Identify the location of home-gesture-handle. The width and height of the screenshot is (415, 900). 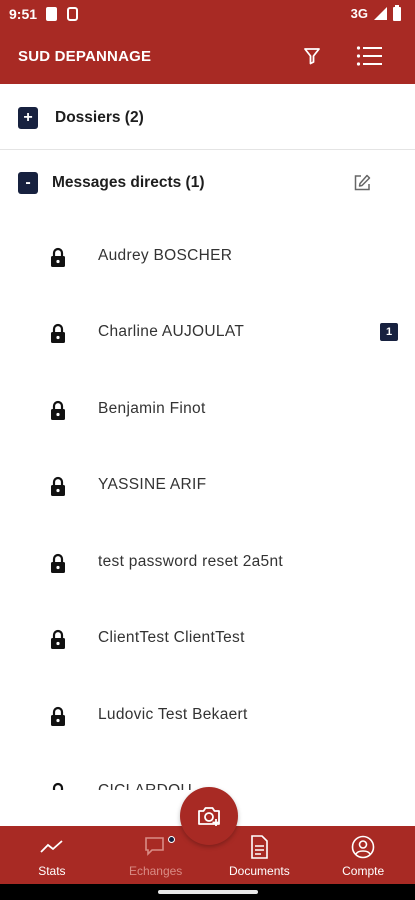
(208, 892).